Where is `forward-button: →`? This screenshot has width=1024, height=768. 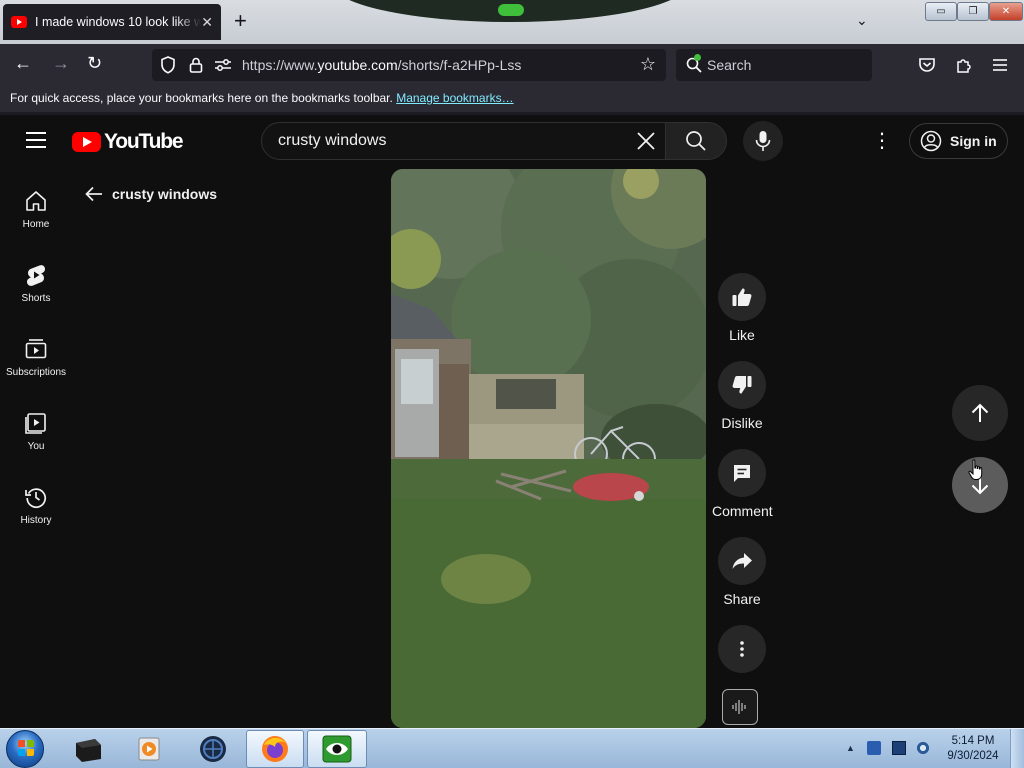 forward-button: → is located at coordinates (61, 63).